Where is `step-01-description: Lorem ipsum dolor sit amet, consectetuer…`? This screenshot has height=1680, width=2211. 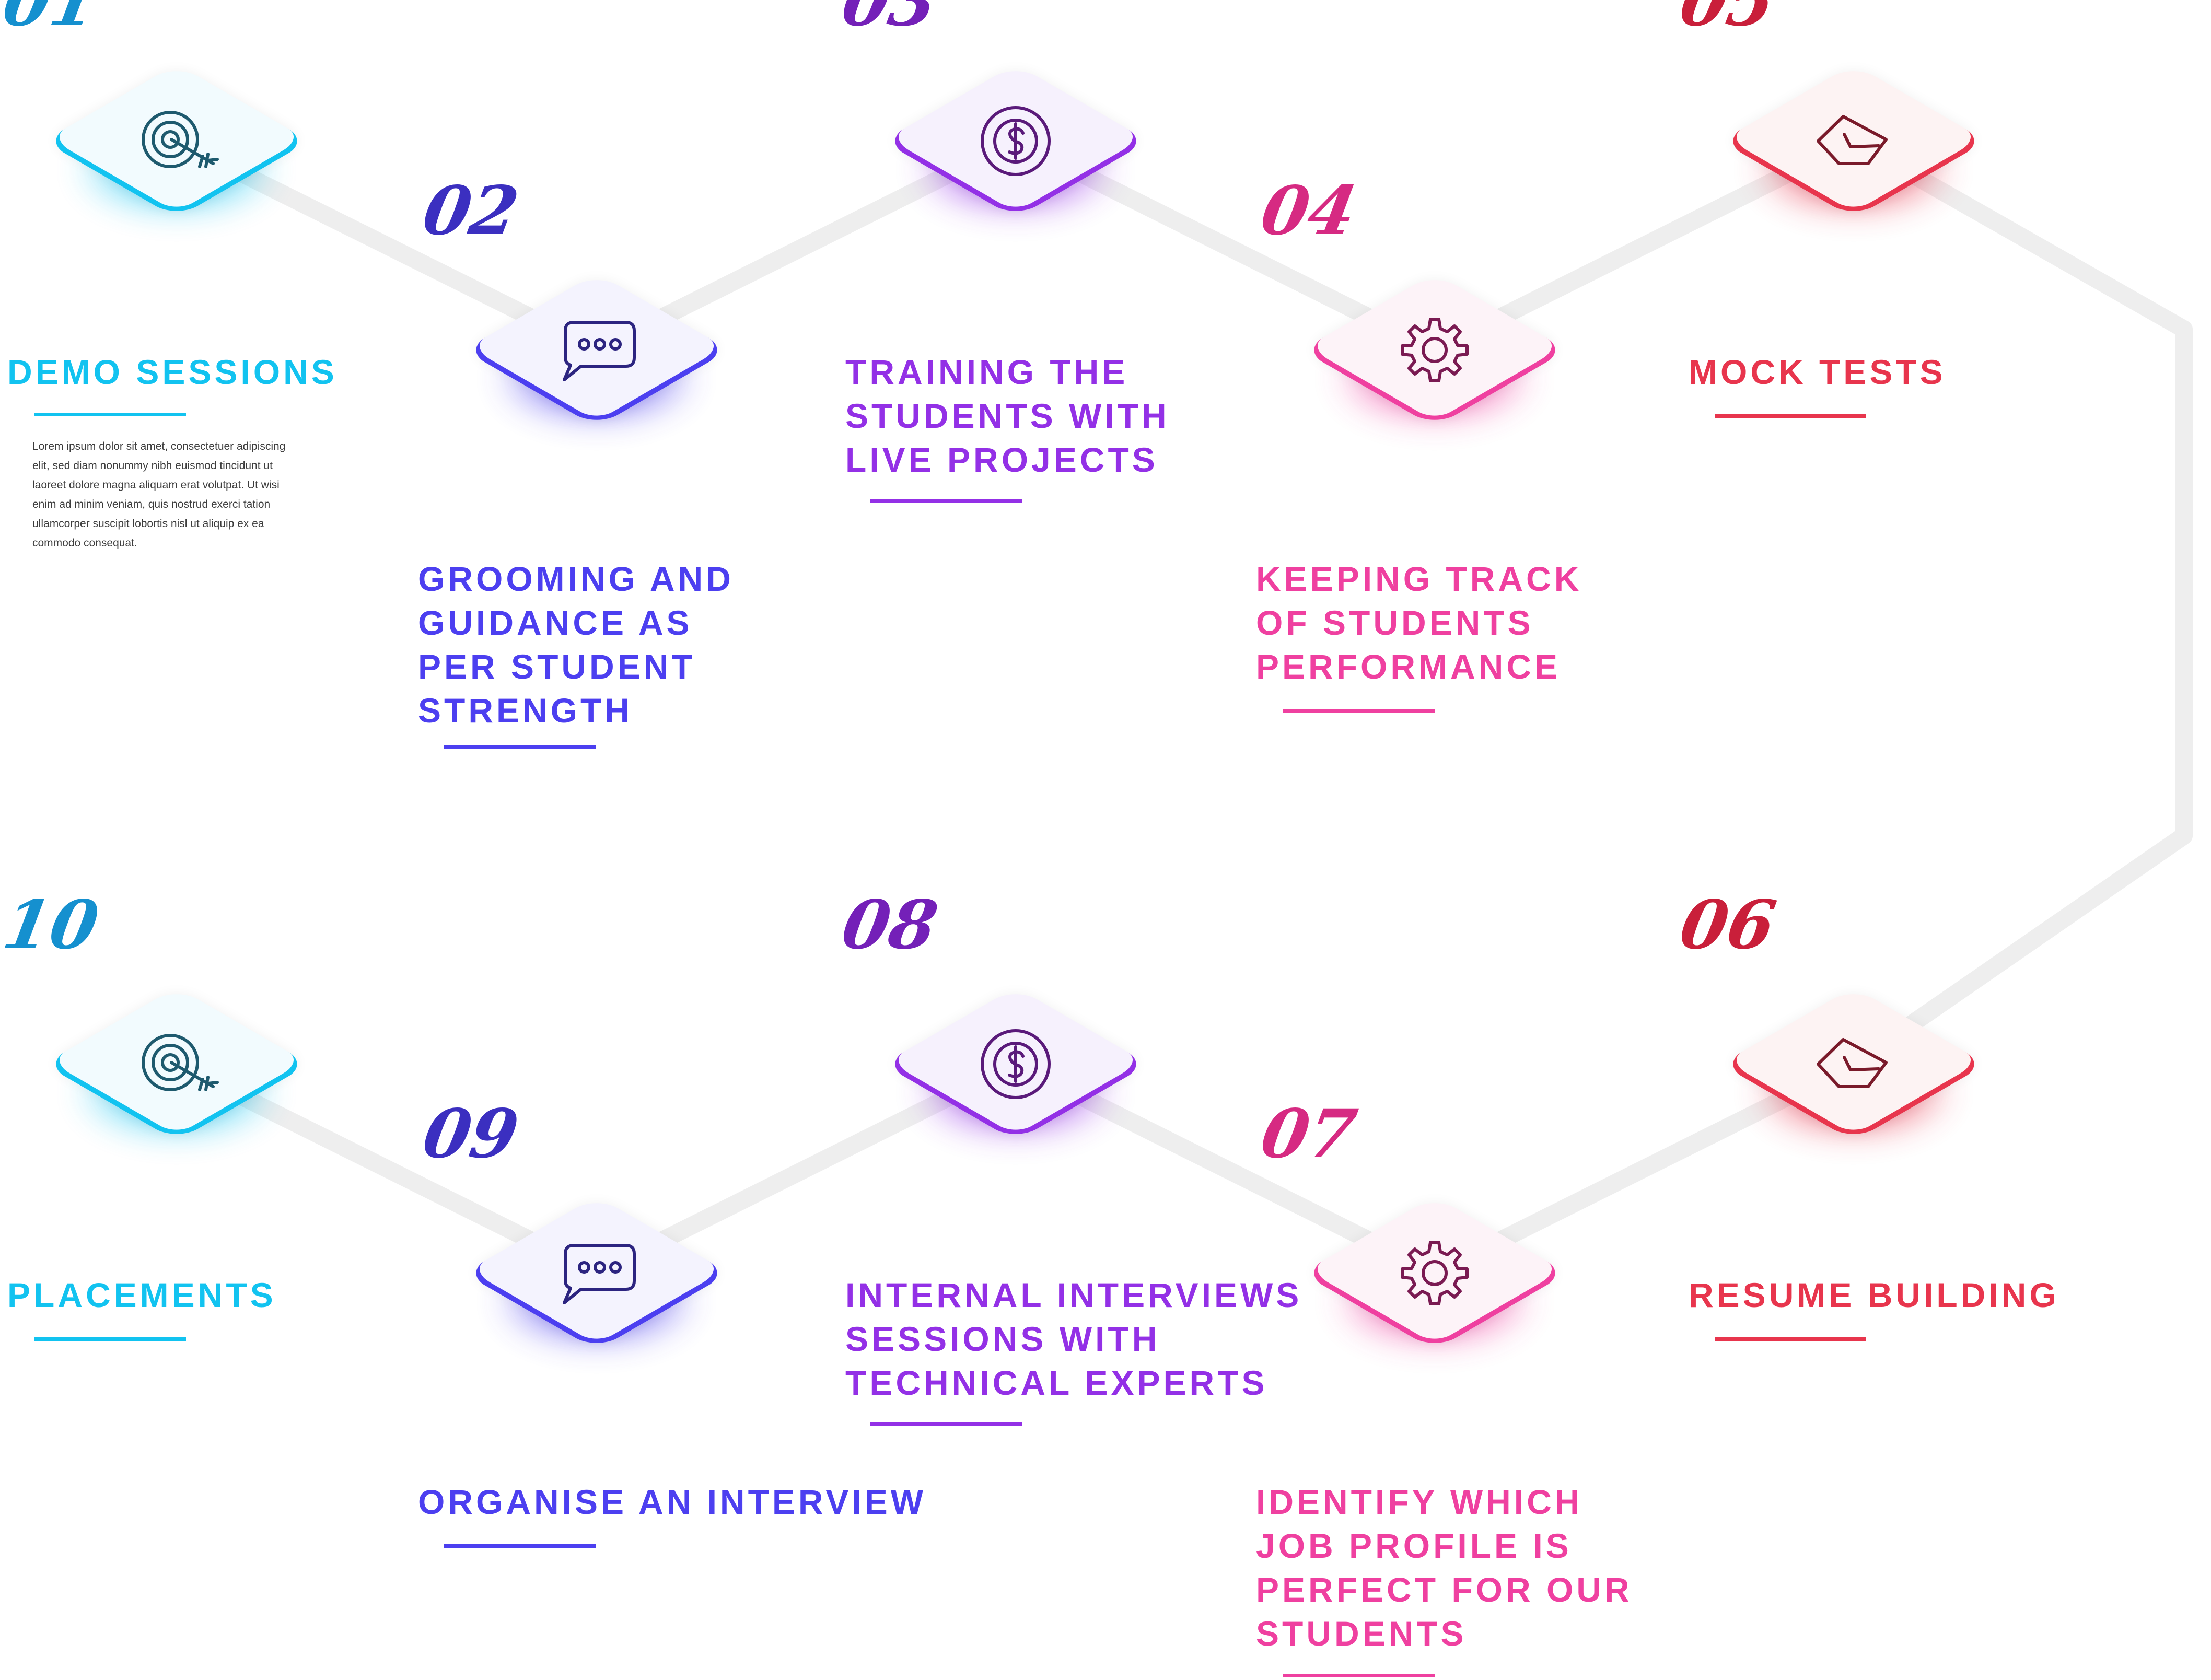 step-01-description: Lorem ipsum dolor sit amet, consectetuer… is located at coordinates (159, 494).